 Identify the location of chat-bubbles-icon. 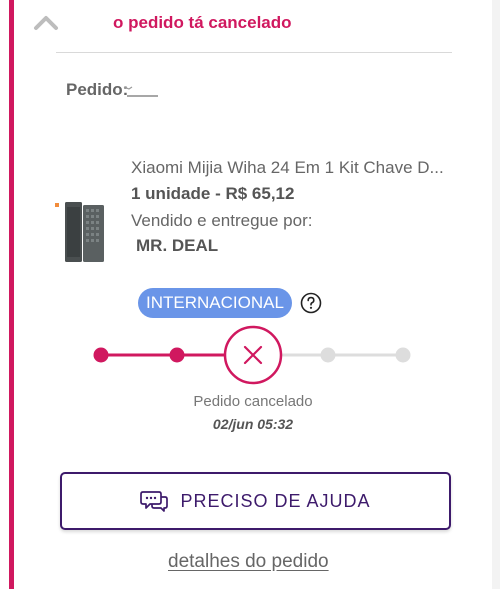
(154, 501).